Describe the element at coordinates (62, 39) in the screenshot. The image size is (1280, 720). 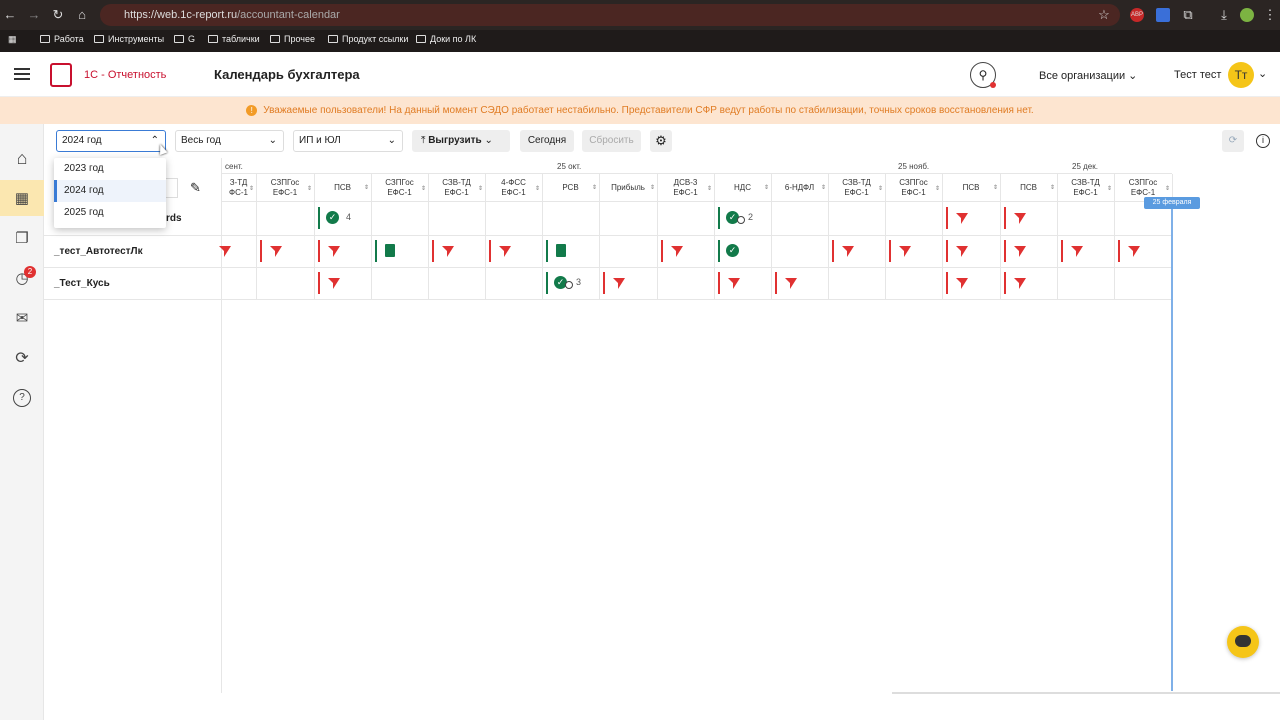
I see `bookmark-item: Работа` at that location.